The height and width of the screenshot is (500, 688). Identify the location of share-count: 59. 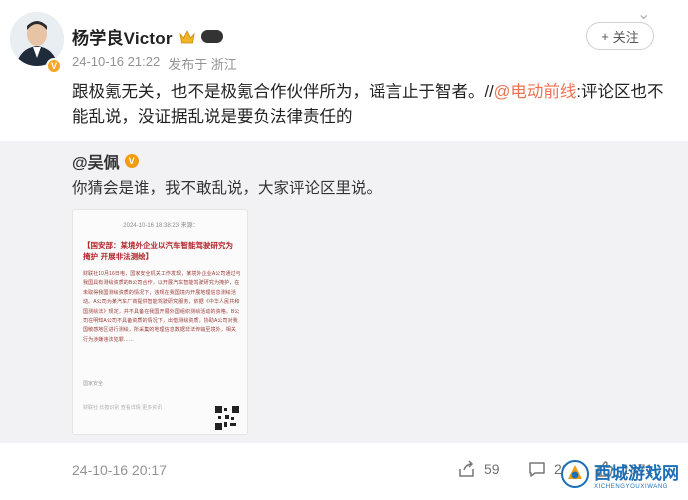
(492, 469).